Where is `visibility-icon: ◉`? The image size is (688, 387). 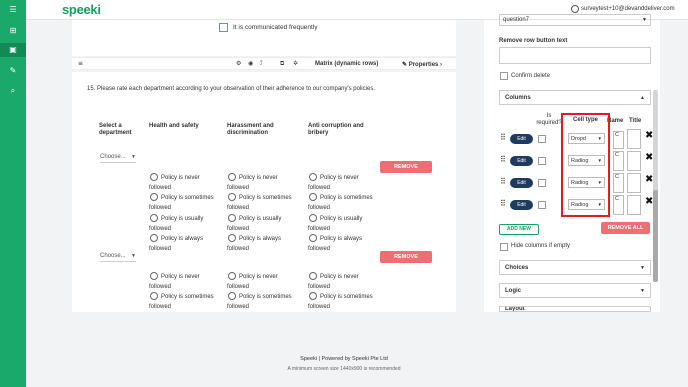 visibility-icon: ◉ is located at coordinates (250, 63).